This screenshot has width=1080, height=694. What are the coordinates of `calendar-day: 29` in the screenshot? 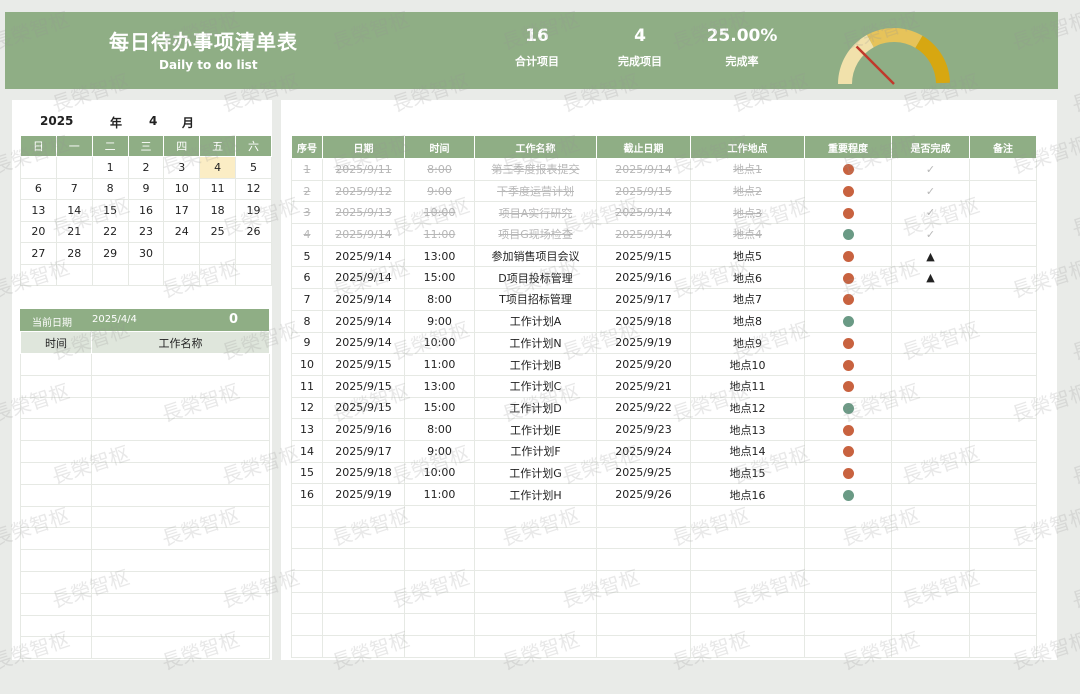 It's located at (110, 253).